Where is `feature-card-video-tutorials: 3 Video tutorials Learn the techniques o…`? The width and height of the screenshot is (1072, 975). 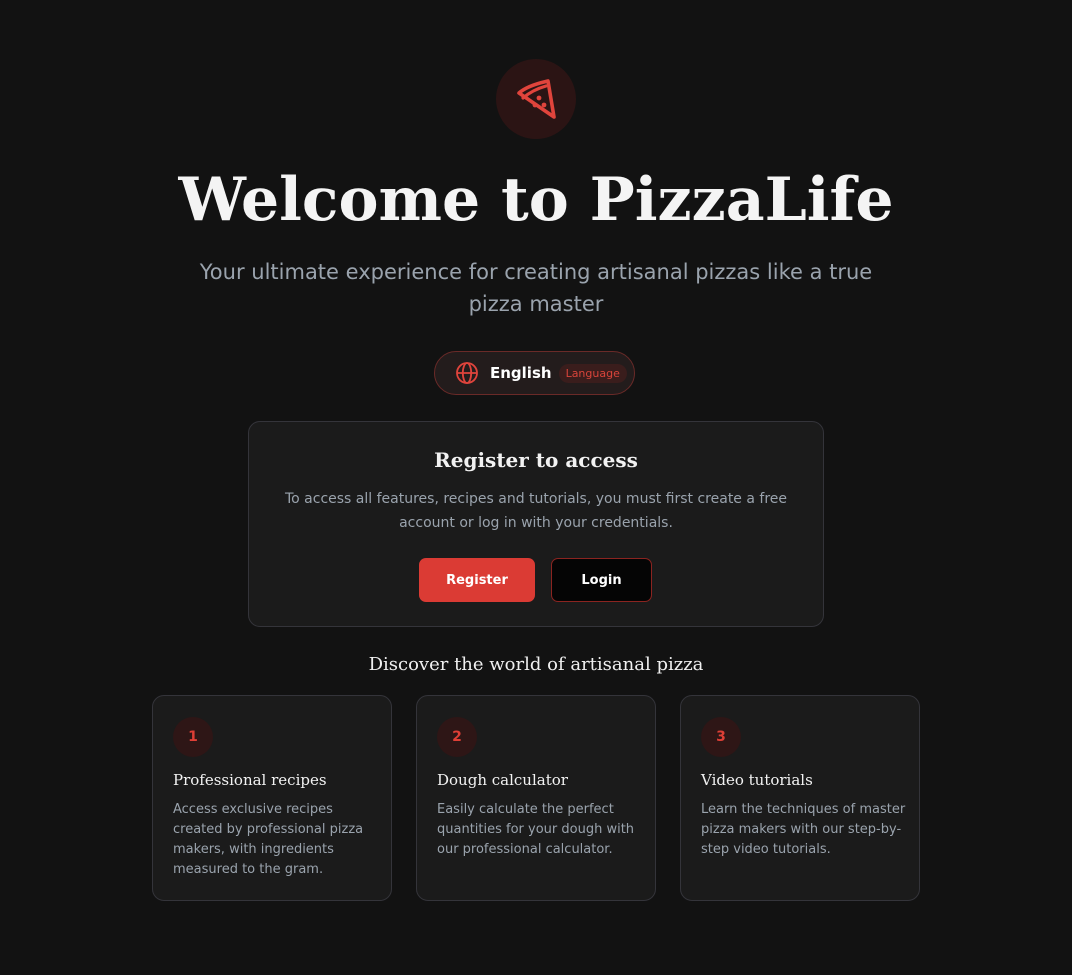
feature-card-video-tutorials: 3 Video tutorials Learn the techniques o… is located at coordinates (800, 798).